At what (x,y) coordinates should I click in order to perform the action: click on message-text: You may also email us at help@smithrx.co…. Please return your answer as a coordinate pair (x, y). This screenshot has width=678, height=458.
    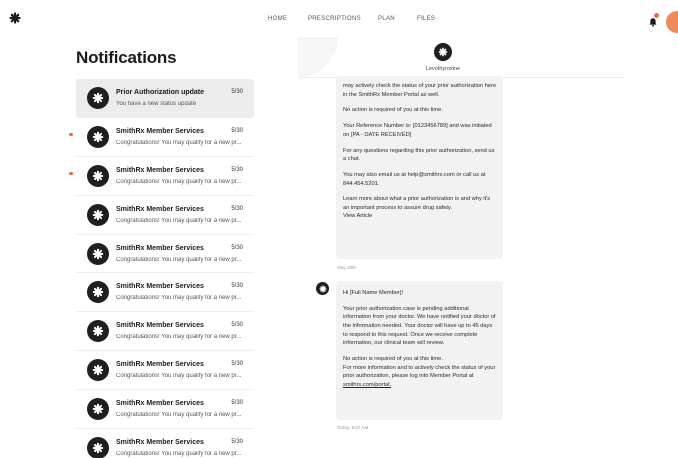
    Looking at the image, I should click on (414, 179).